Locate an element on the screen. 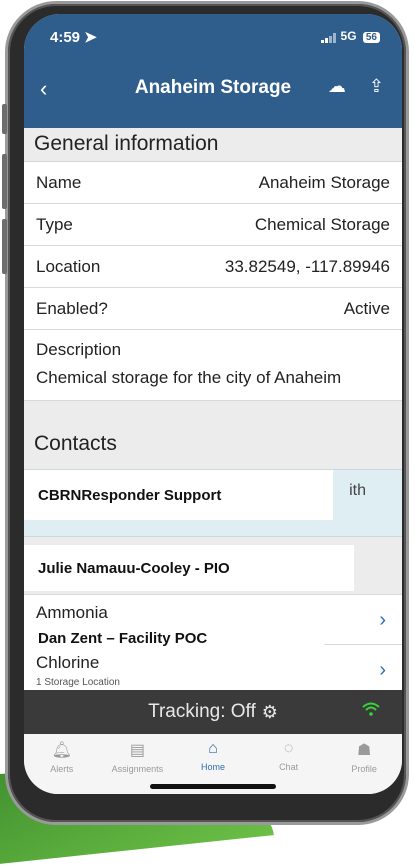  contacts-heading: Contacts is located at coordinates (75, 443).